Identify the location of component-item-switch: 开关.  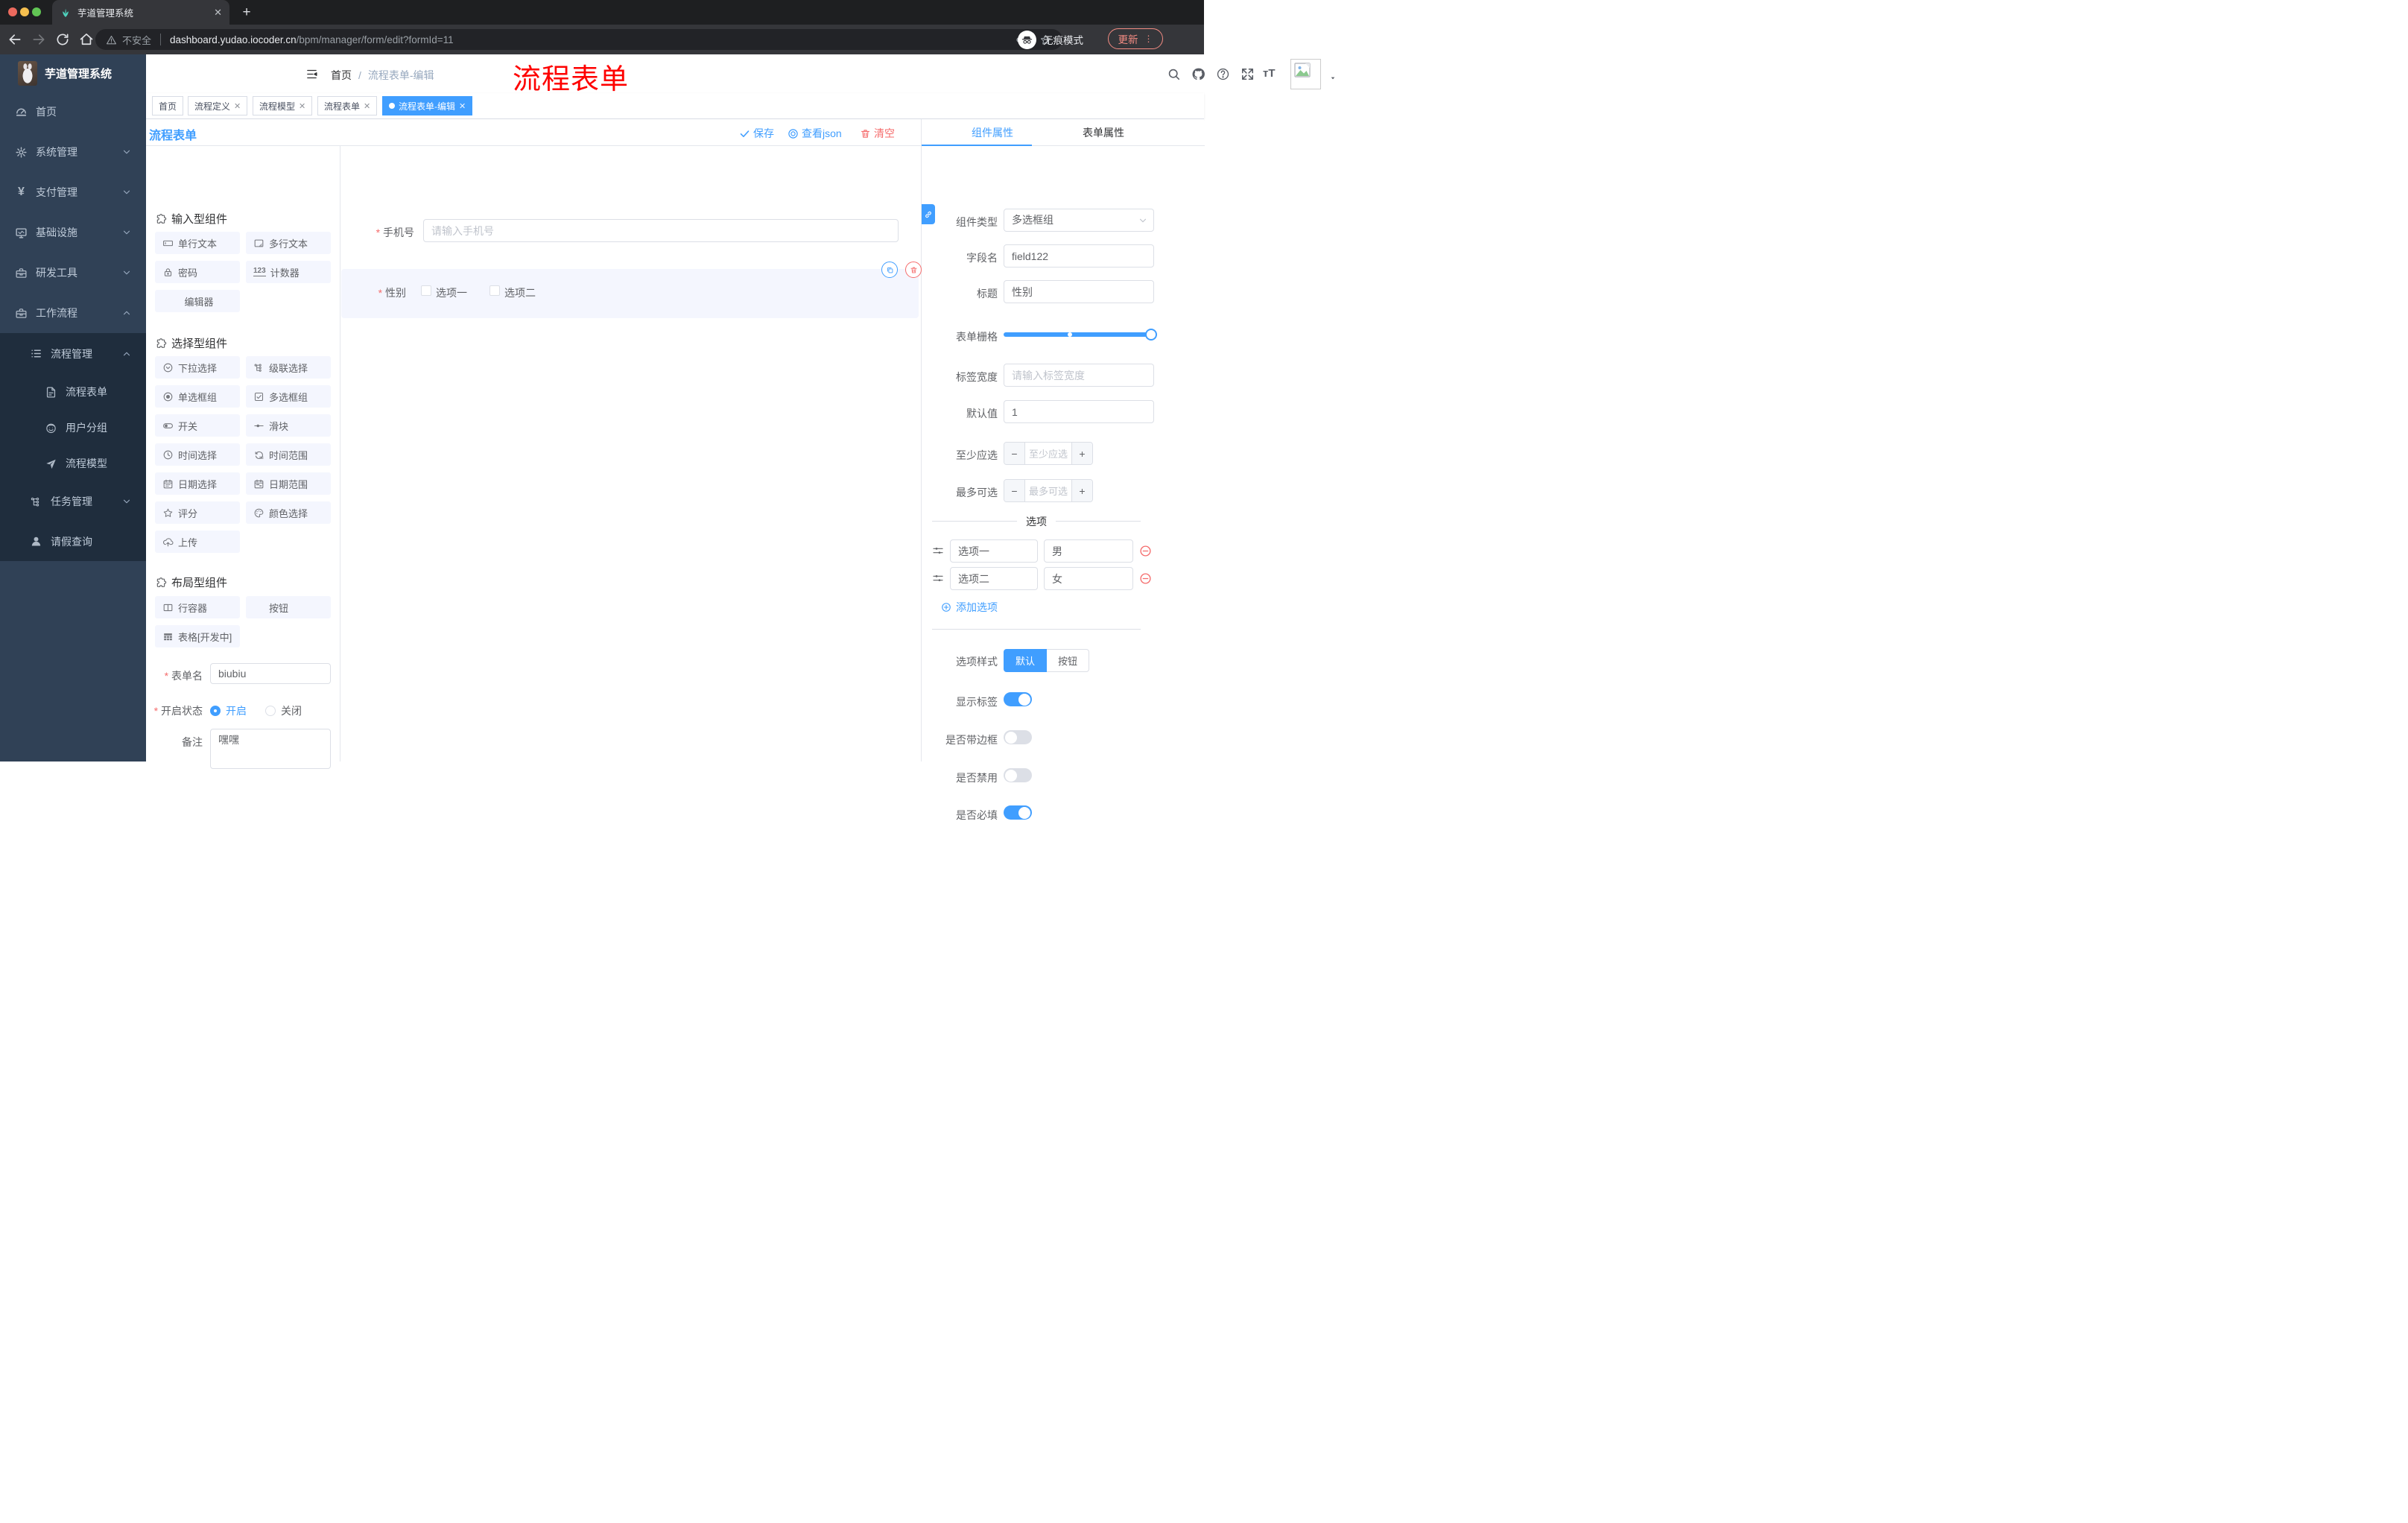
(197, 426).